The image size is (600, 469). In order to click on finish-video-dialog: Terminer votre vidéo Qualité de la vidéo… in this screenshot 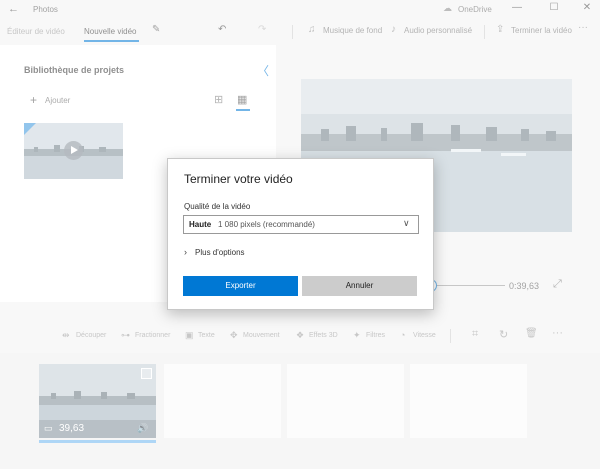, I will do `click(300, 234)`.